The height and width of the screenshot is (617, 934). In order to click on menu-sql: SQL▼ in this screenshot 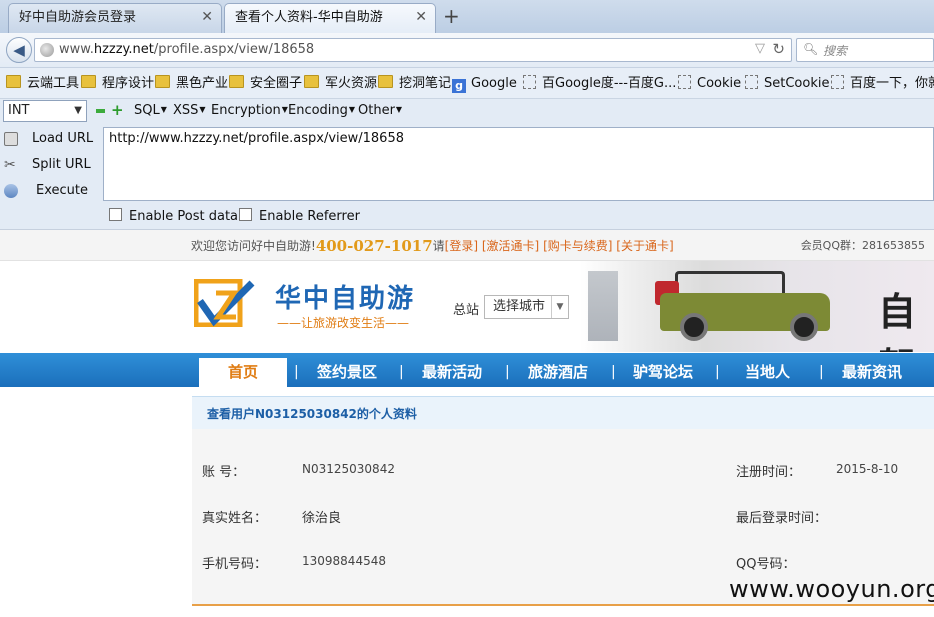, I will do `click(150, 110)`.